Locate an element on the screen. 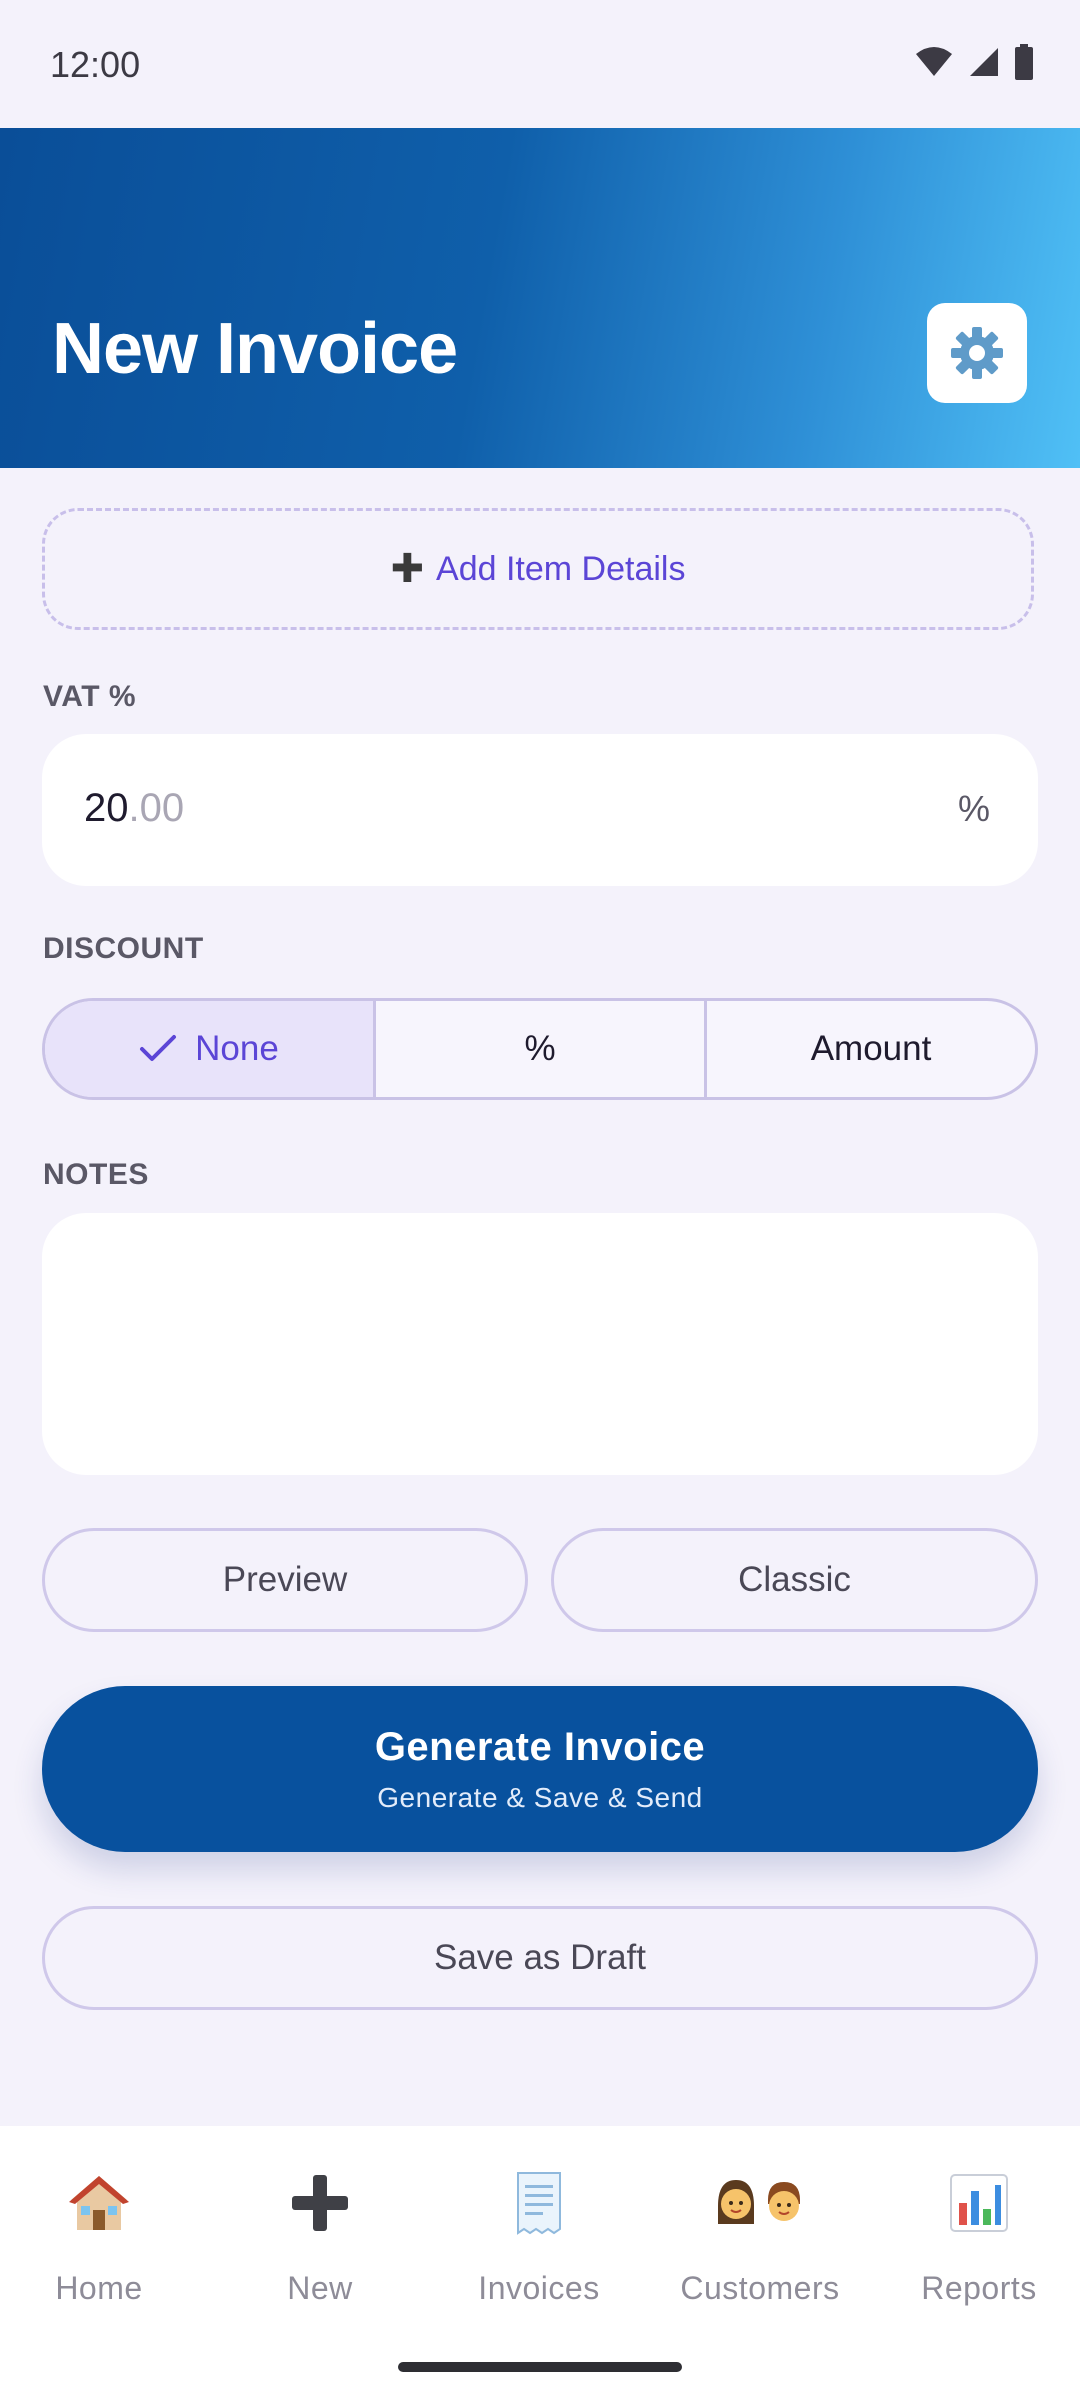 This screenshot has width=1080, height=2400. discount-option-label: None is located at coordinates (237, 1048).